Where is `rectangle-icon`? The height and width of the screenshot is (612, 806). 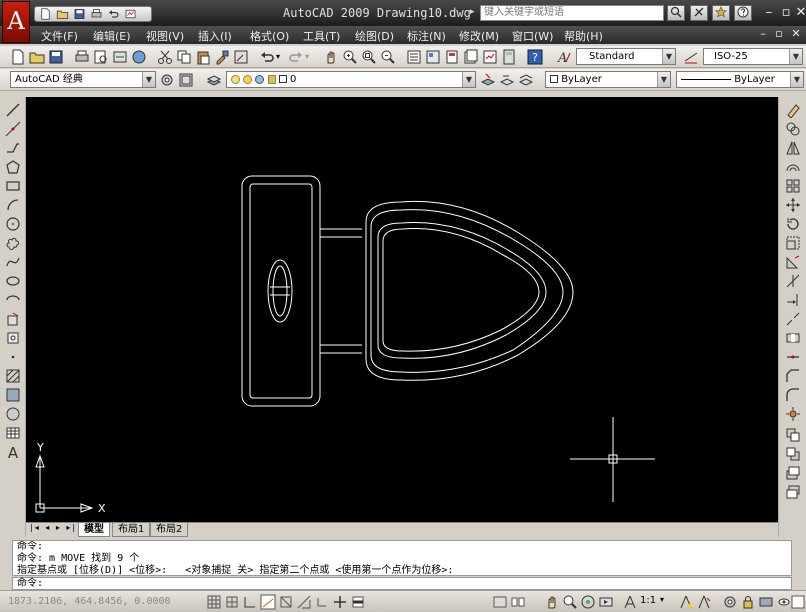 rectangle-icon is located at coordinates (13, 186).